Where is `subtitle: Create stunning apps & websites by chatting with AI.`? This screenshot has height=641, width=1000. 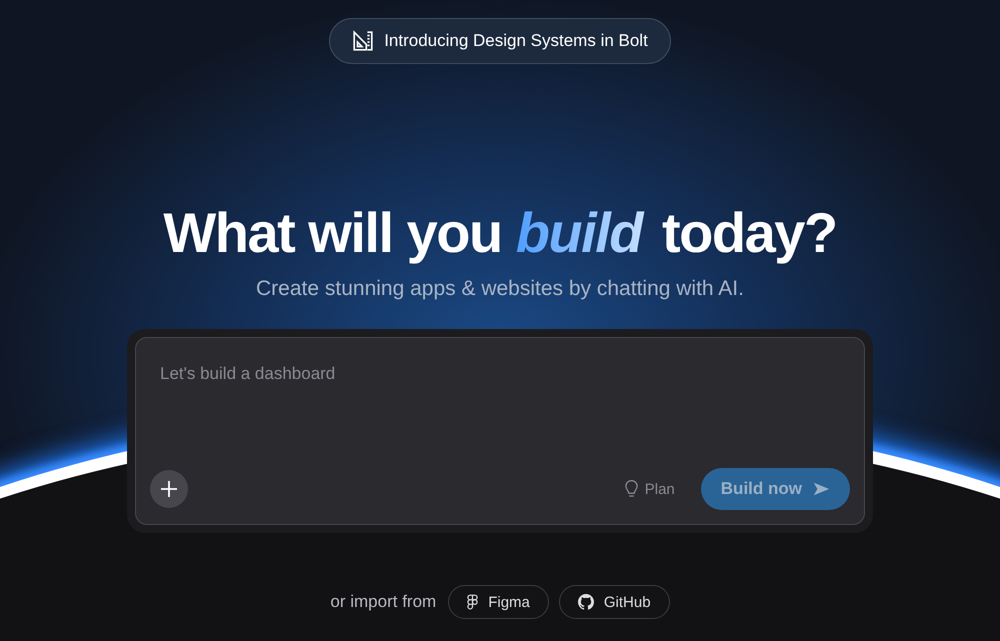
subtitle: Create stunning apps & websites by chatting with AI. is located at coordinates (500, 289).